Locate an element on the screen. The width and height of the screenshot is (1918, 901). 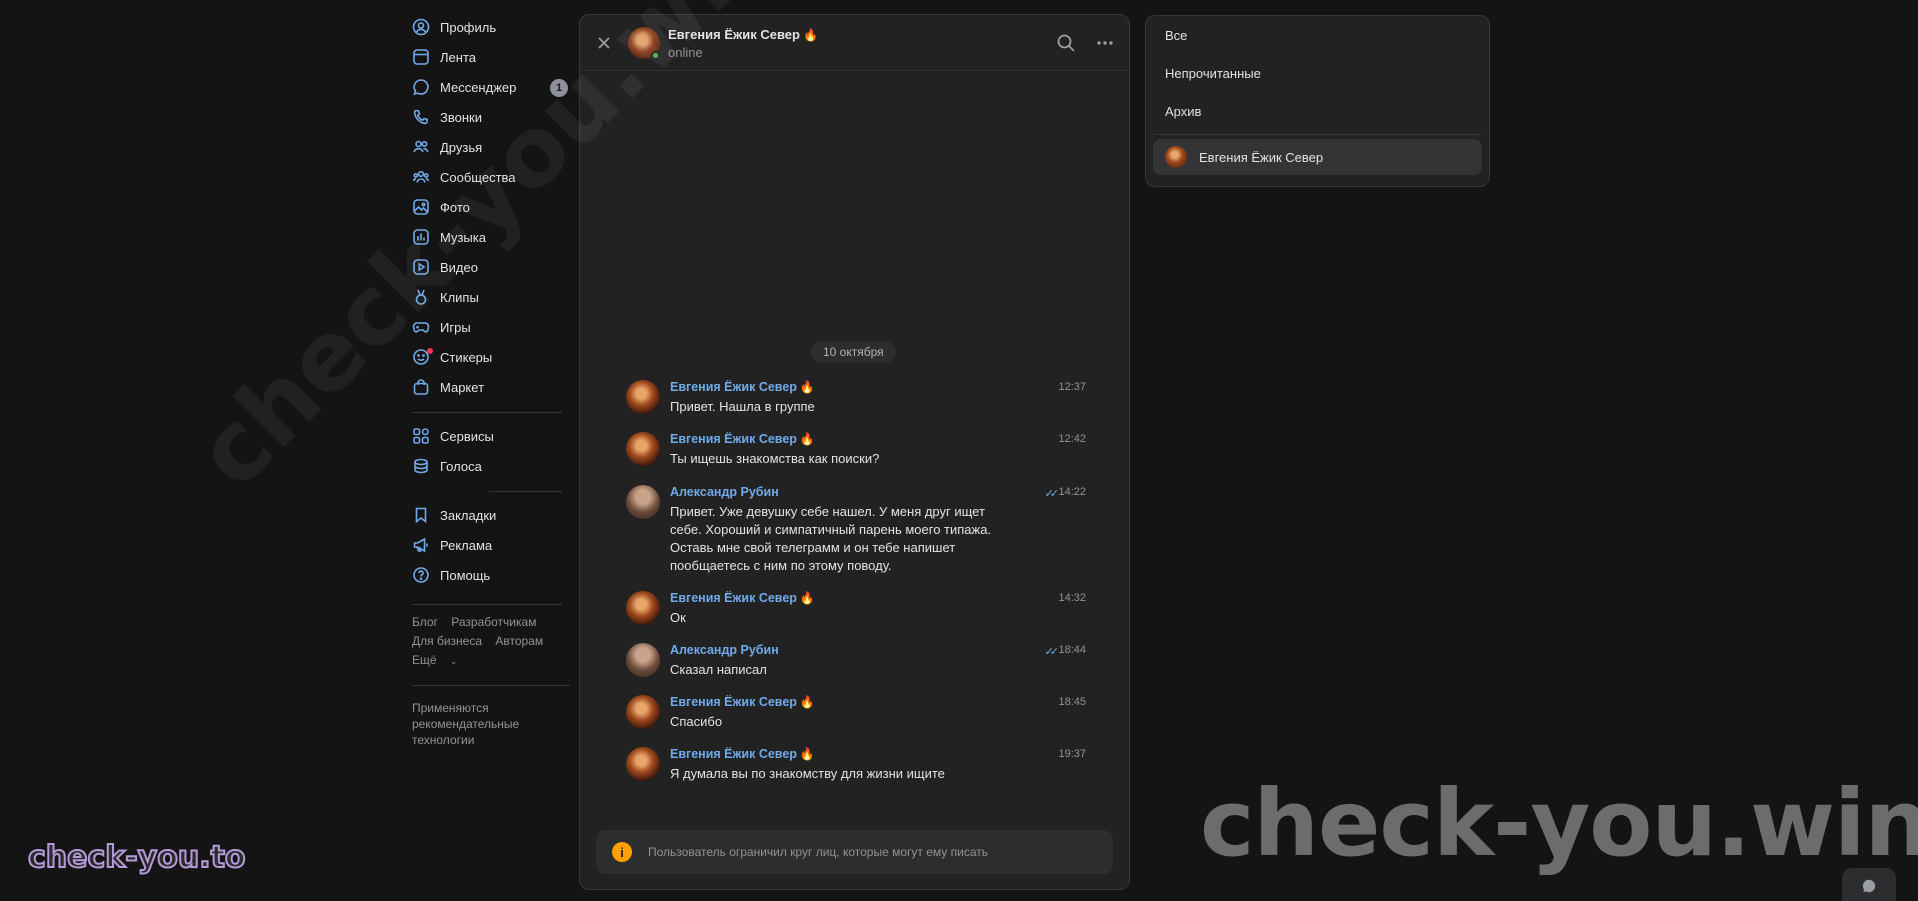
message-time: 14:22 is located at coordinates (1072, 492).